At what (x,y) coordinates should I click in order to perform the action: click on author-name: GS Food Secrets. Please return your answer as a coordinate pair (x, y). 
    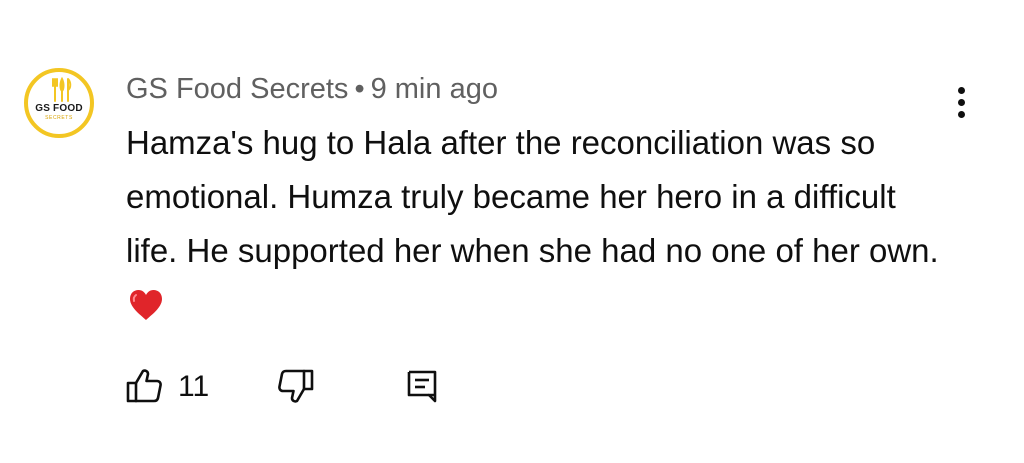
    Looking at the image, I should click on (237, 89).